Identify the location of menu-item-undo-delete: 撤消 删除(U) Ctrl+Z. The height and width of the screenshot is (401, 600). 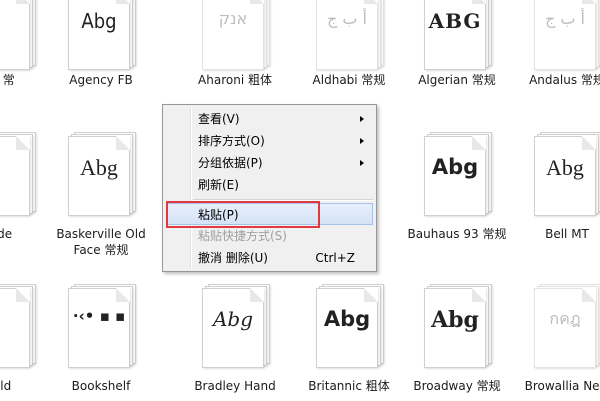
(269, 258).